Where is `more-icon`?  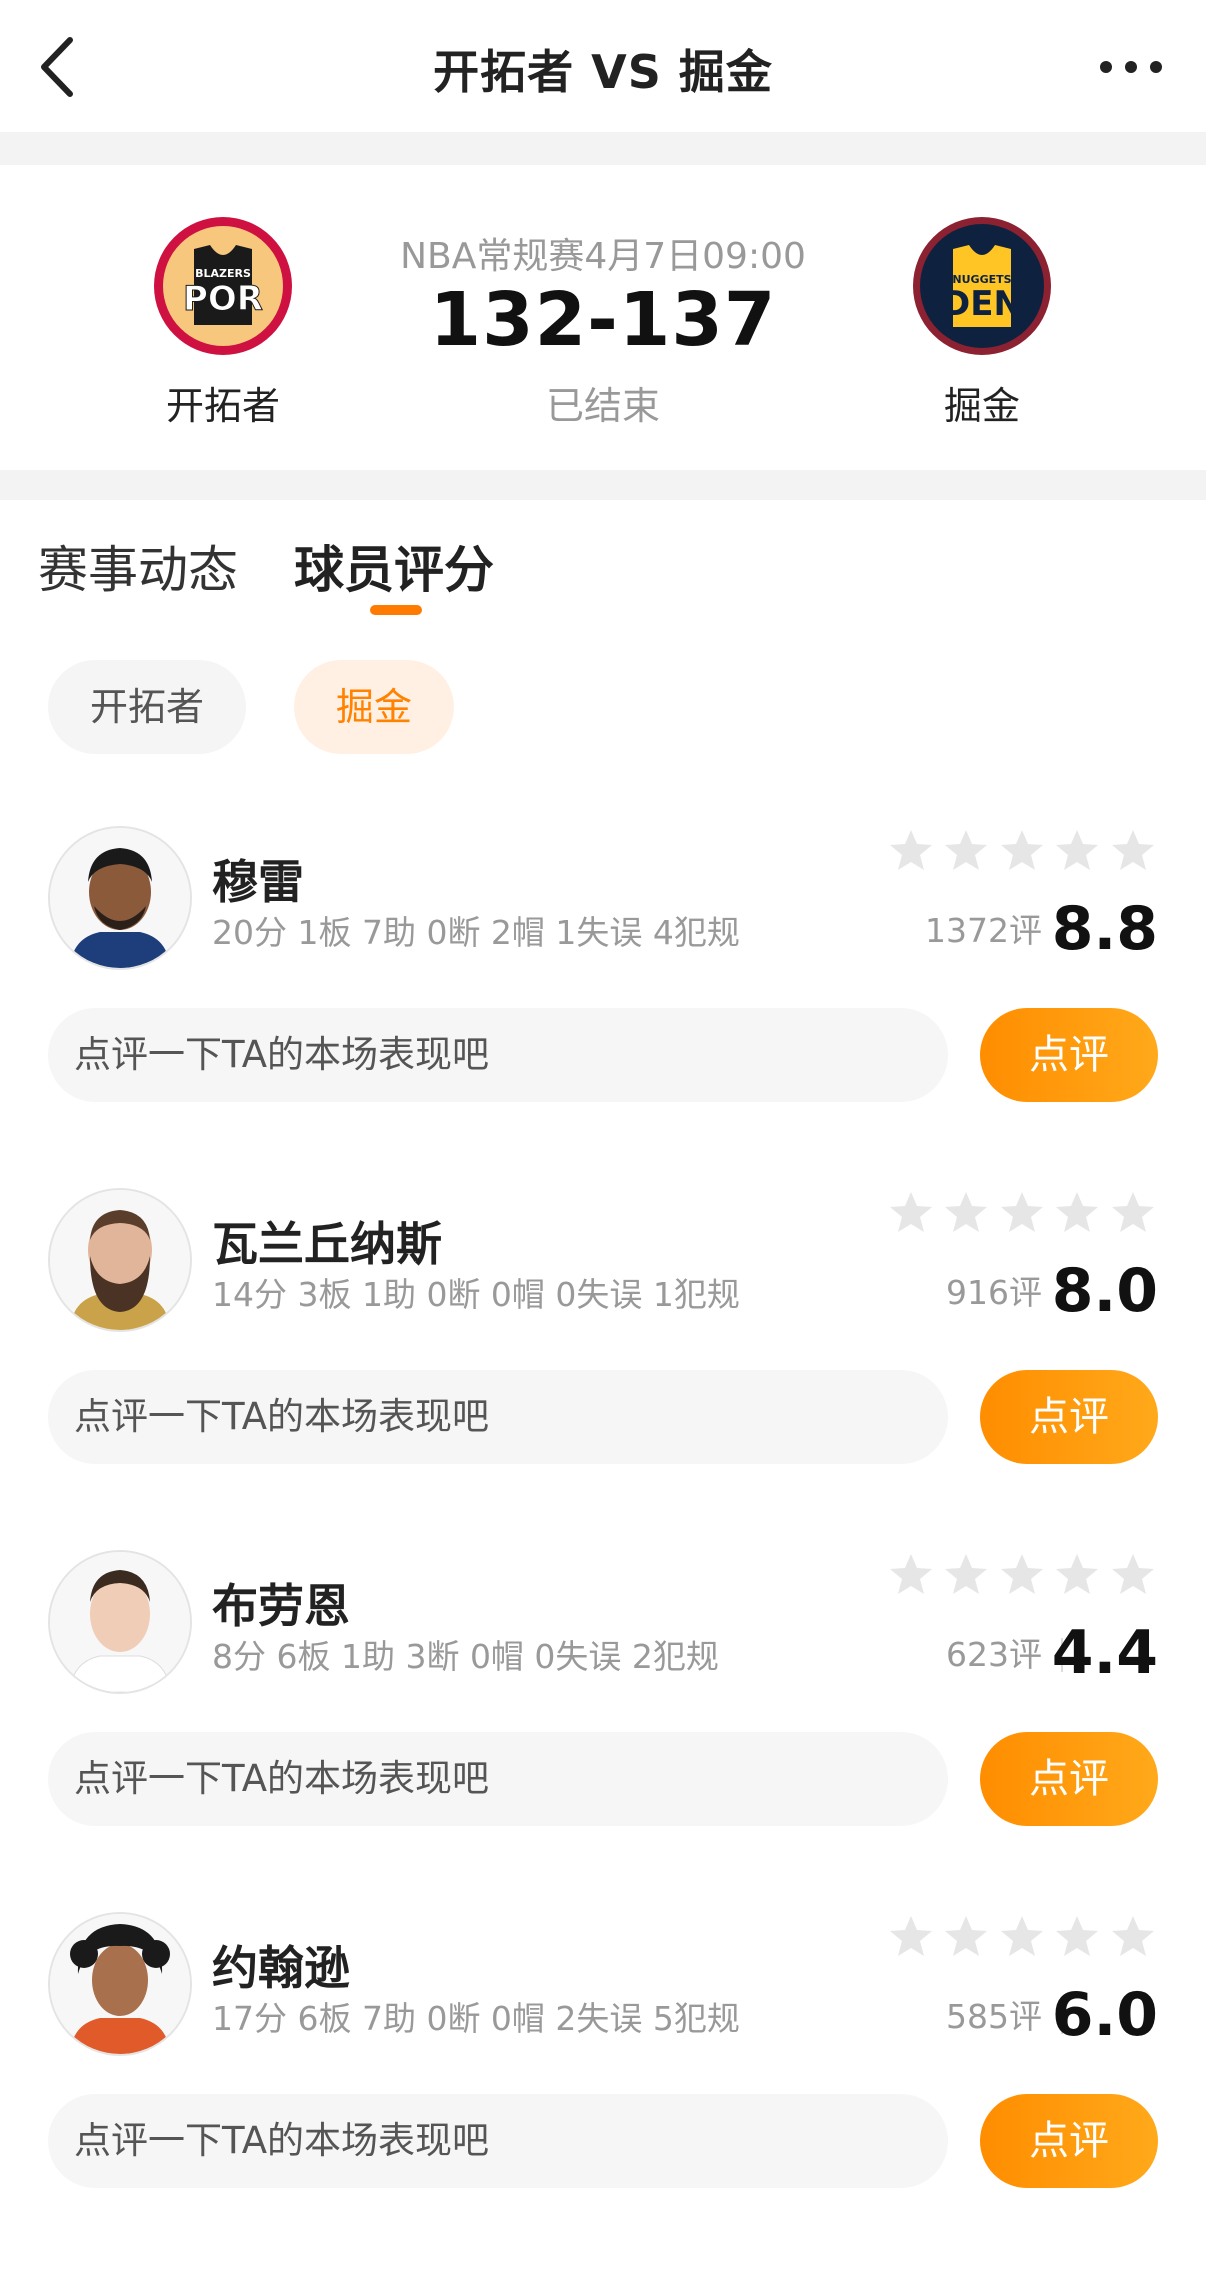 more-icon is located at coordinates (1131, 67).